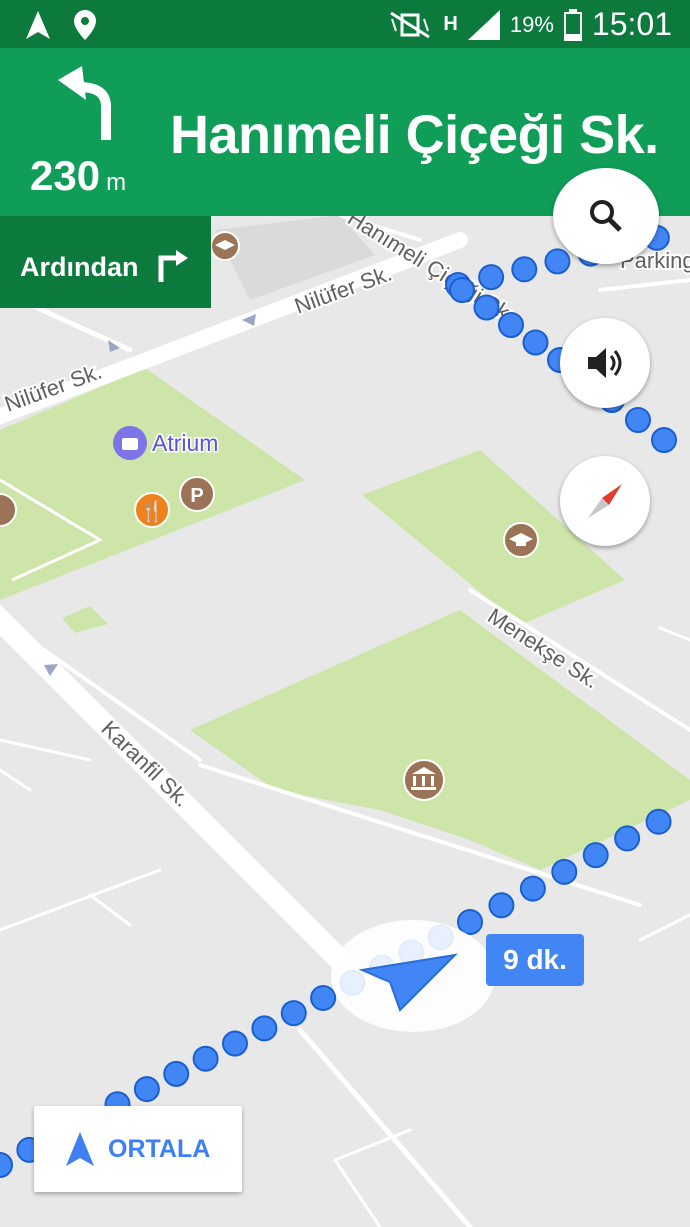 This screenshot has width=690, height=1227. I want to click on restaurant-poi: 🍴, so click(152, 510).